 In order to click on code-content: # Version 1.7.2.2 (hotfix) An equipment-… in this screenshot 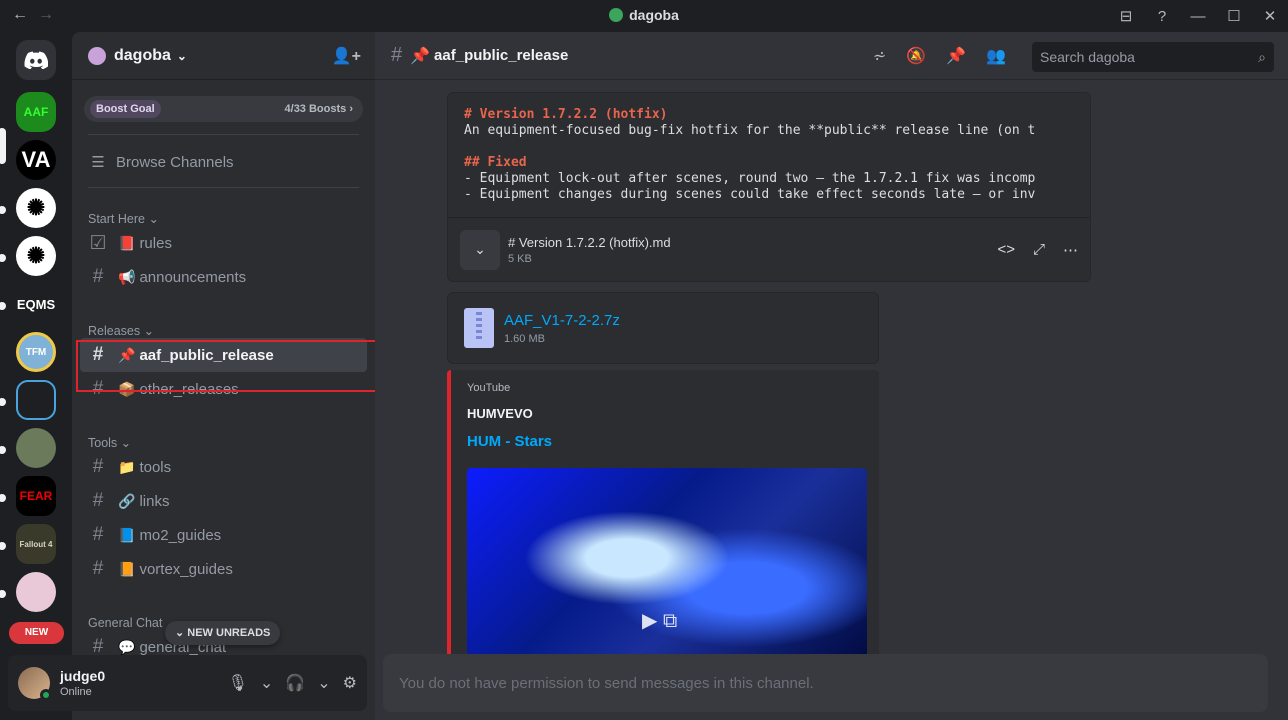, I will do `click(750, 154)`.